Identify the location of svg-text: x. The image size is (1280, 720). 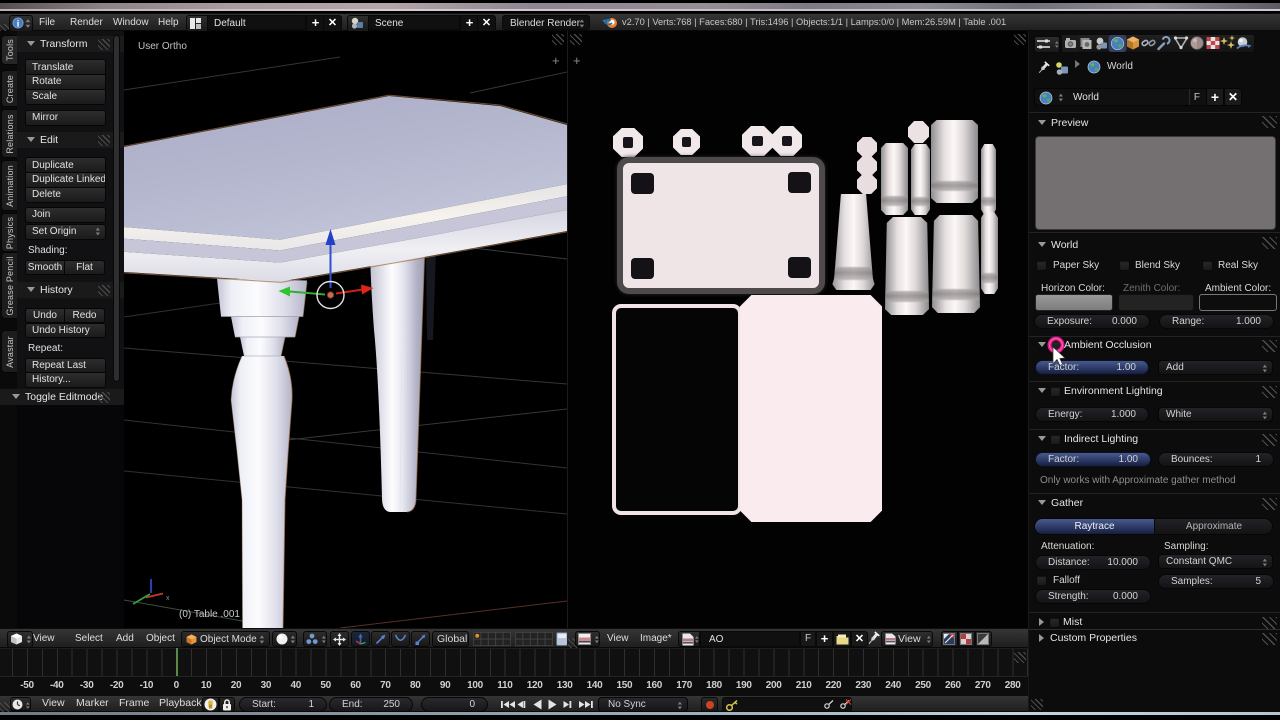
(168, 598).